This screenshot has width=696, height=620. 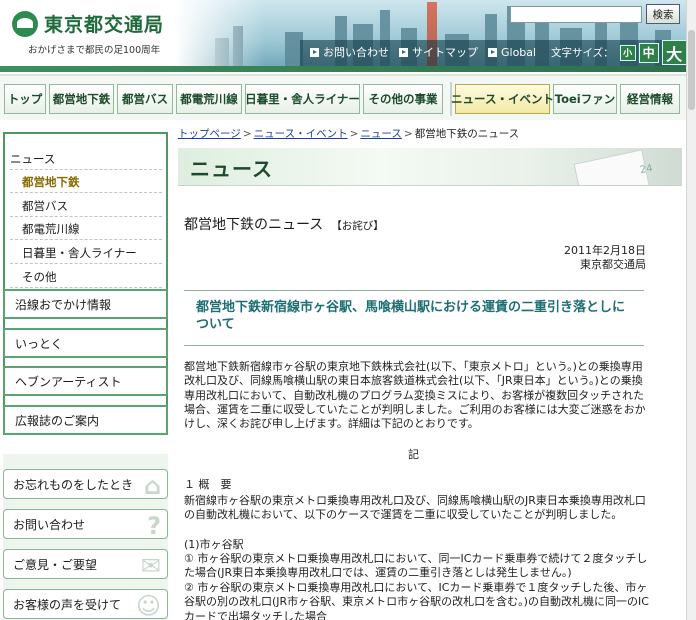 I want to click on news-date: 2011年2月18日, so click(x=605, y=250).